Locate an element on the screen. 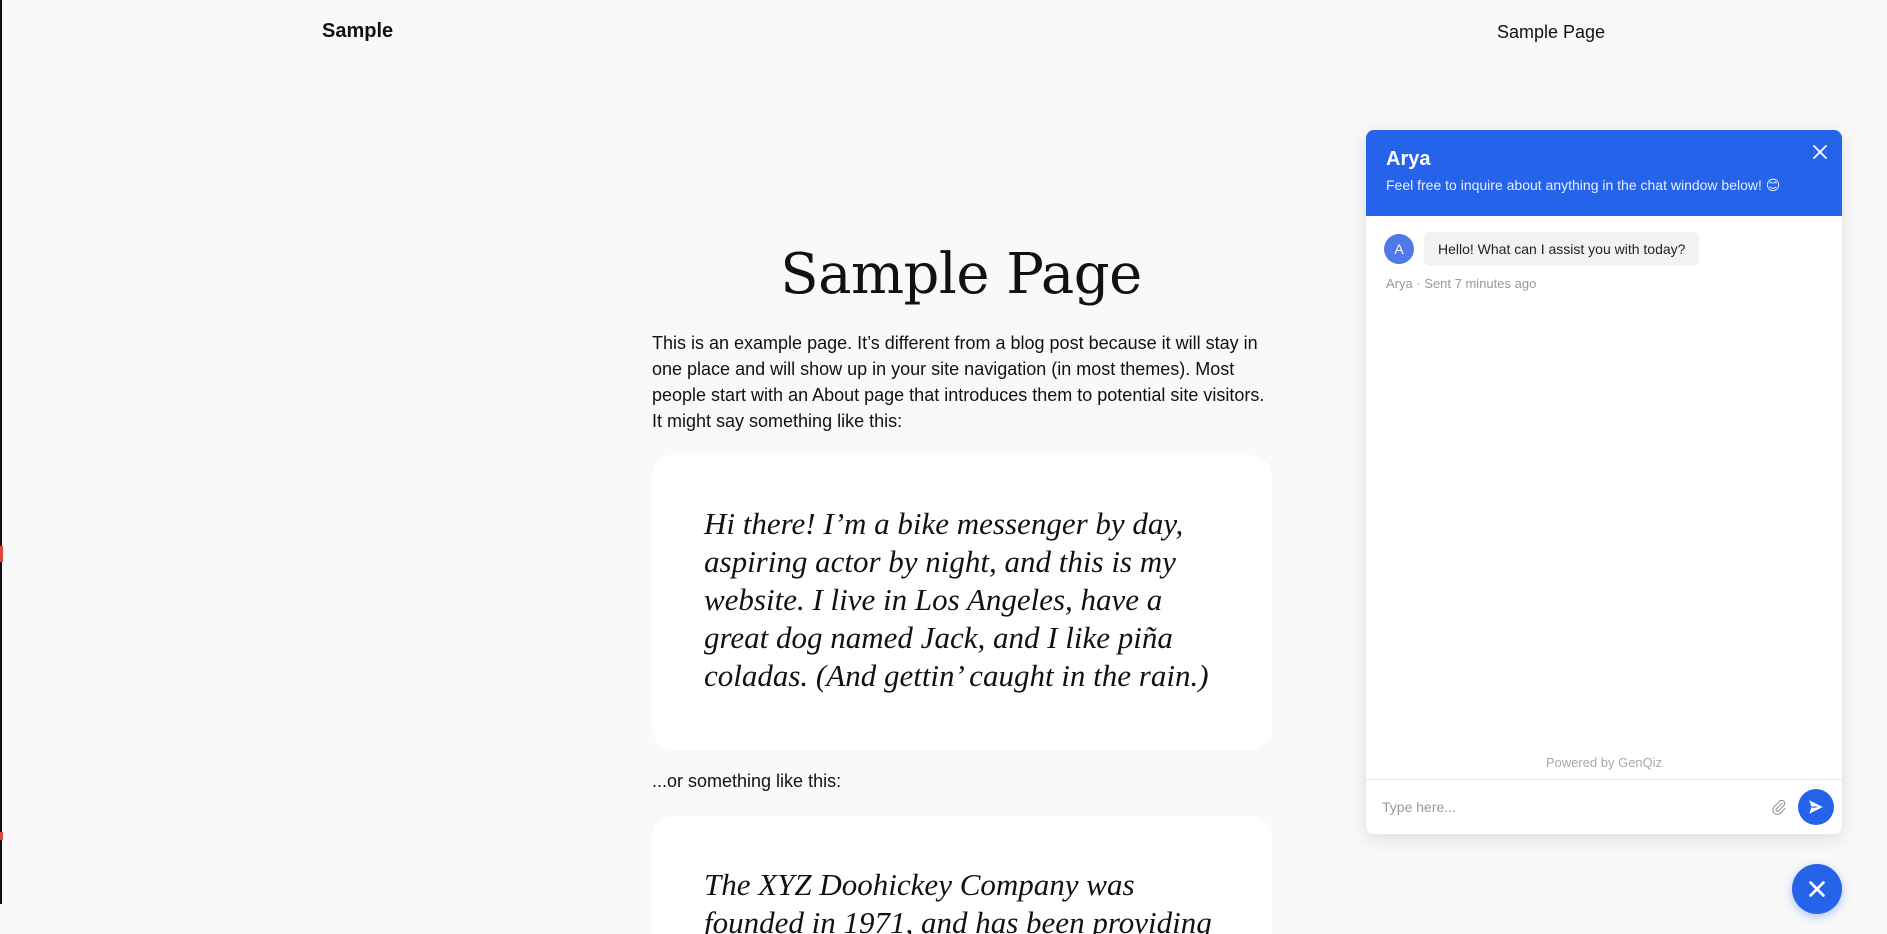 Image resolution: width=1887 pixels, height=934 pixels. chat-composer is located at coordinates (1604, 806).